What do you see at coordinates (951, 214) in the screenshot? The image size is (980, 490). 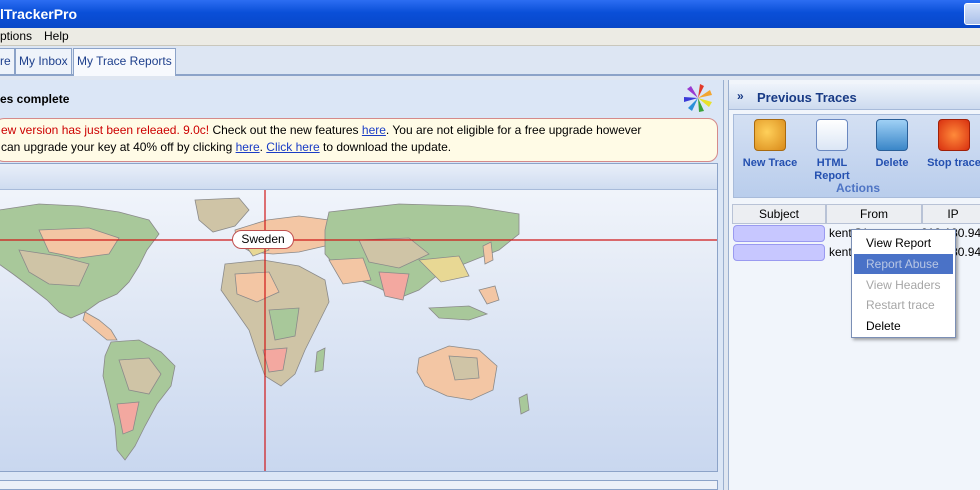 I see `column-ip: IP` at bounding box center [951, 214].